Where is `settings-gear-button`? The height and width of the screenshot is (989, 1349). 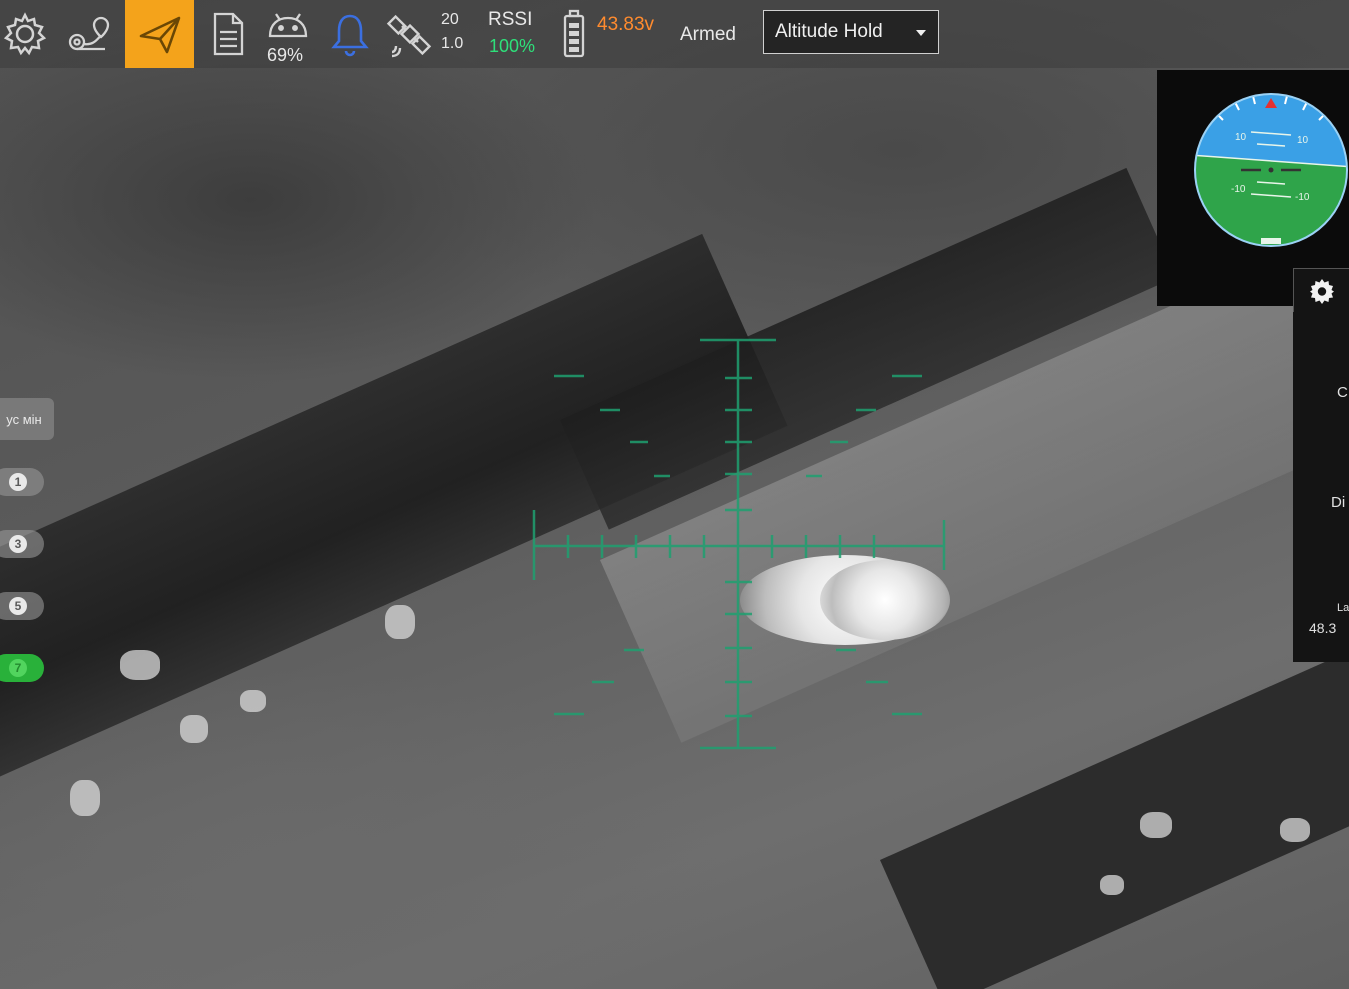 settings-gear-button is located at coordinates (25, 34).